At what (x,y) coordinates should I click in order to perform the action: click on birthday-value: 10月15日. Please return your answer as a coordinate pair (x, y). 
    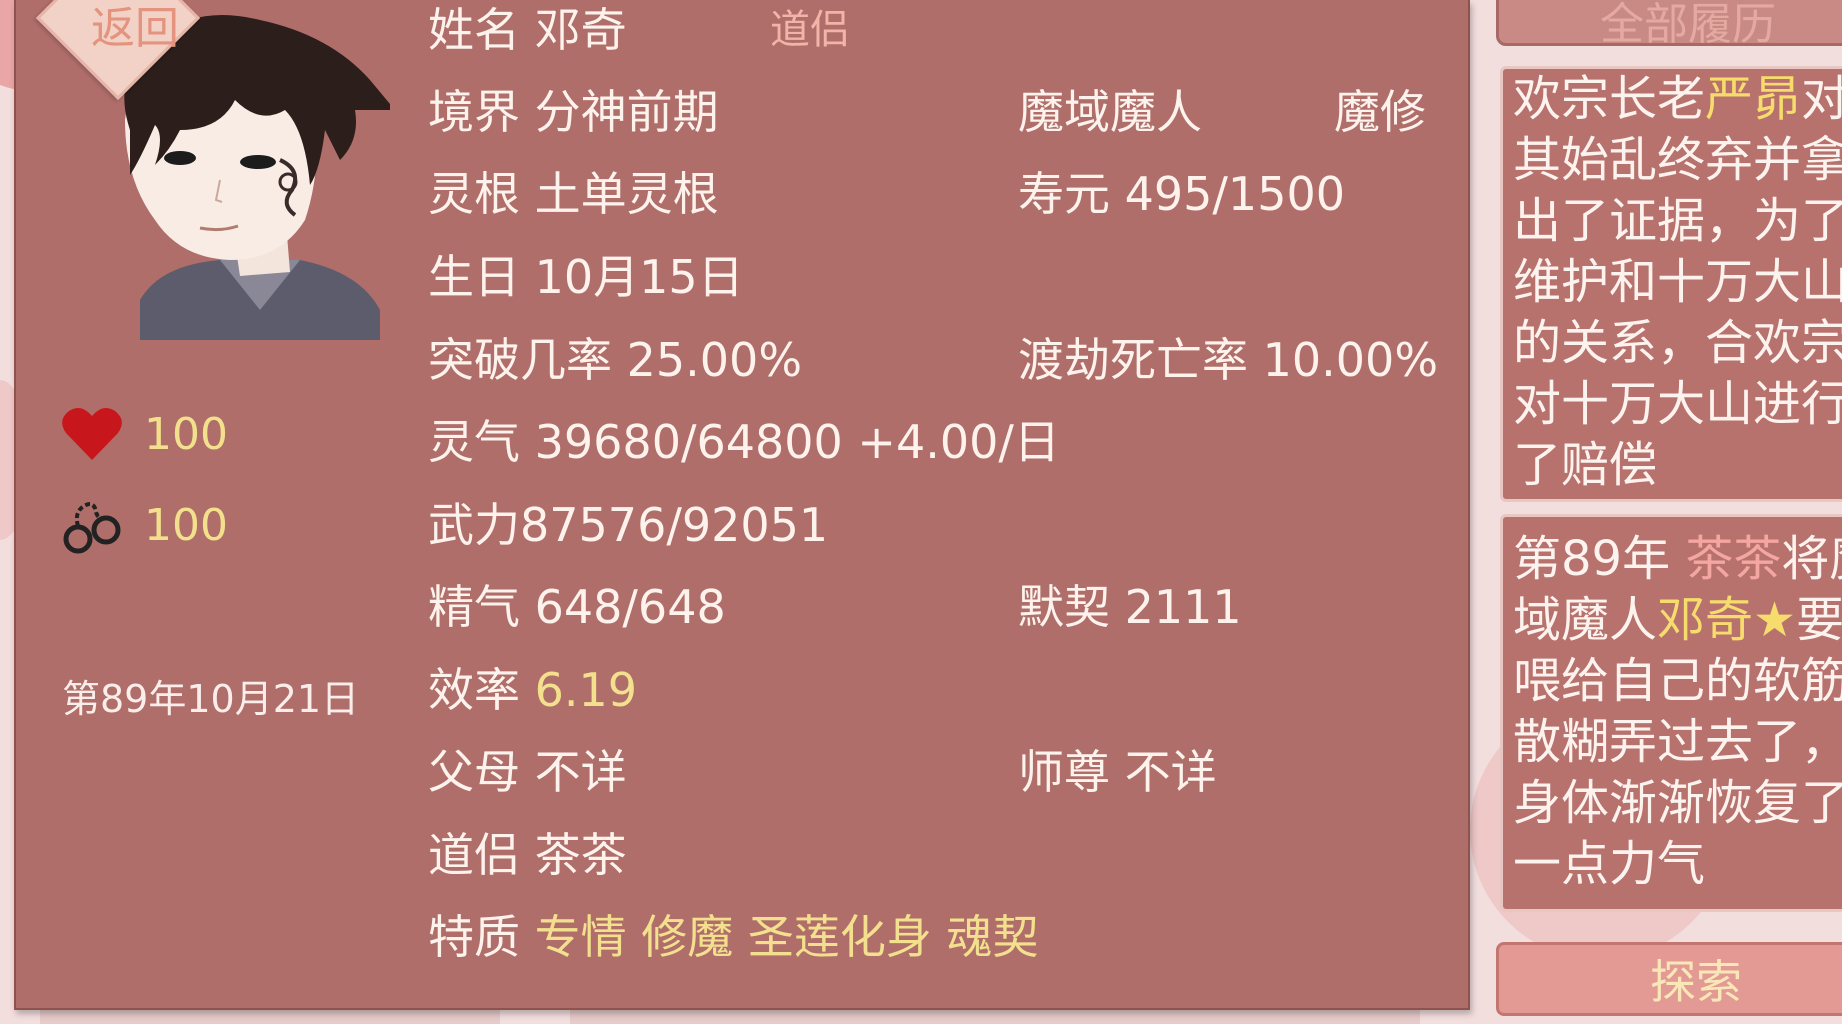
    Looking at the image, I should click on (639, 277).